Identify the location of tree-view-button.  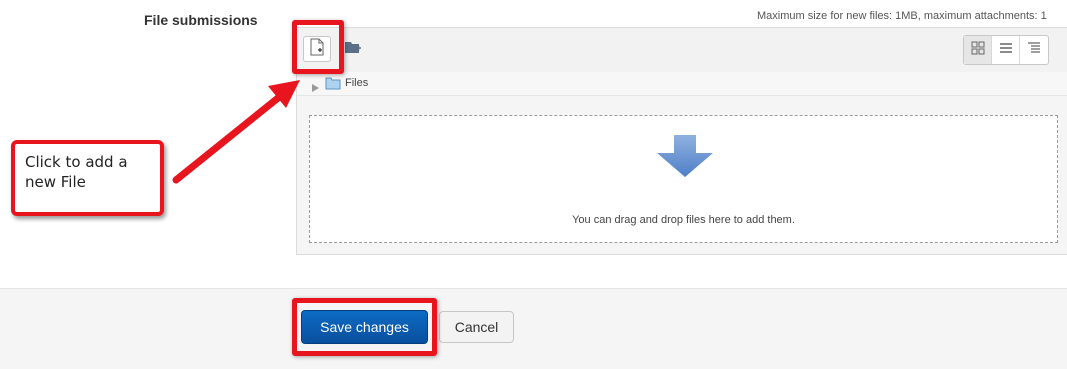
(1034, 50).